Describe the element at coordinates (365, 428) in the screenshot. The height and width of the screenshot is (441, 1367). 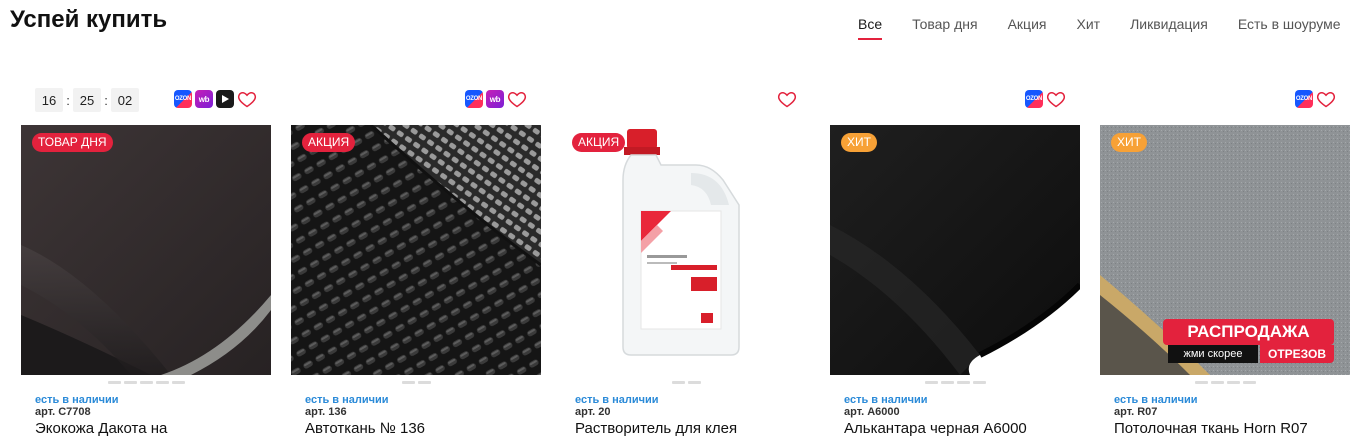
I see `product-name: Автоткань № 136` at that location.